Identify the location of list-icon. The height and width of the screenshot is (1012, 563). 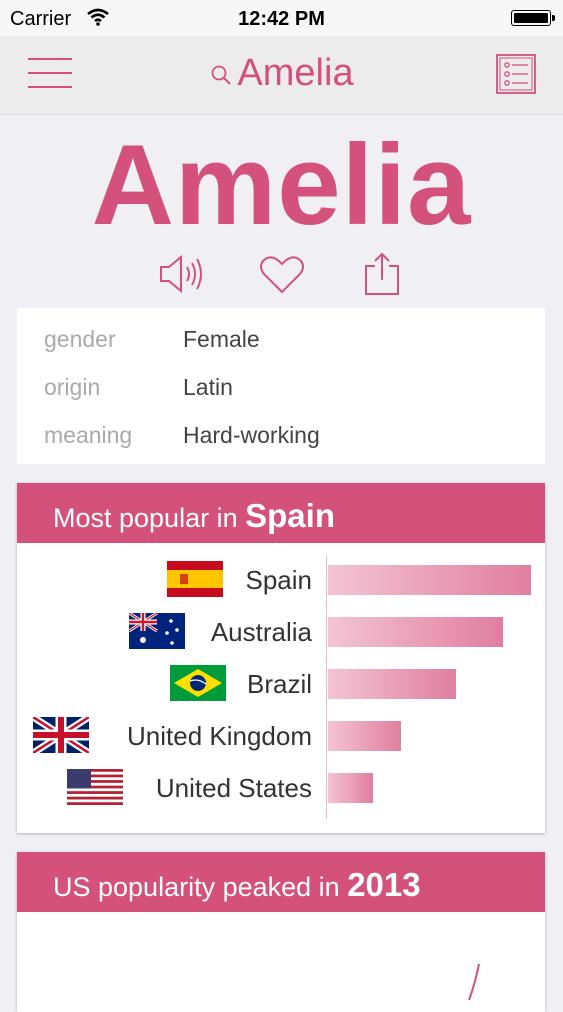
(516, 74).